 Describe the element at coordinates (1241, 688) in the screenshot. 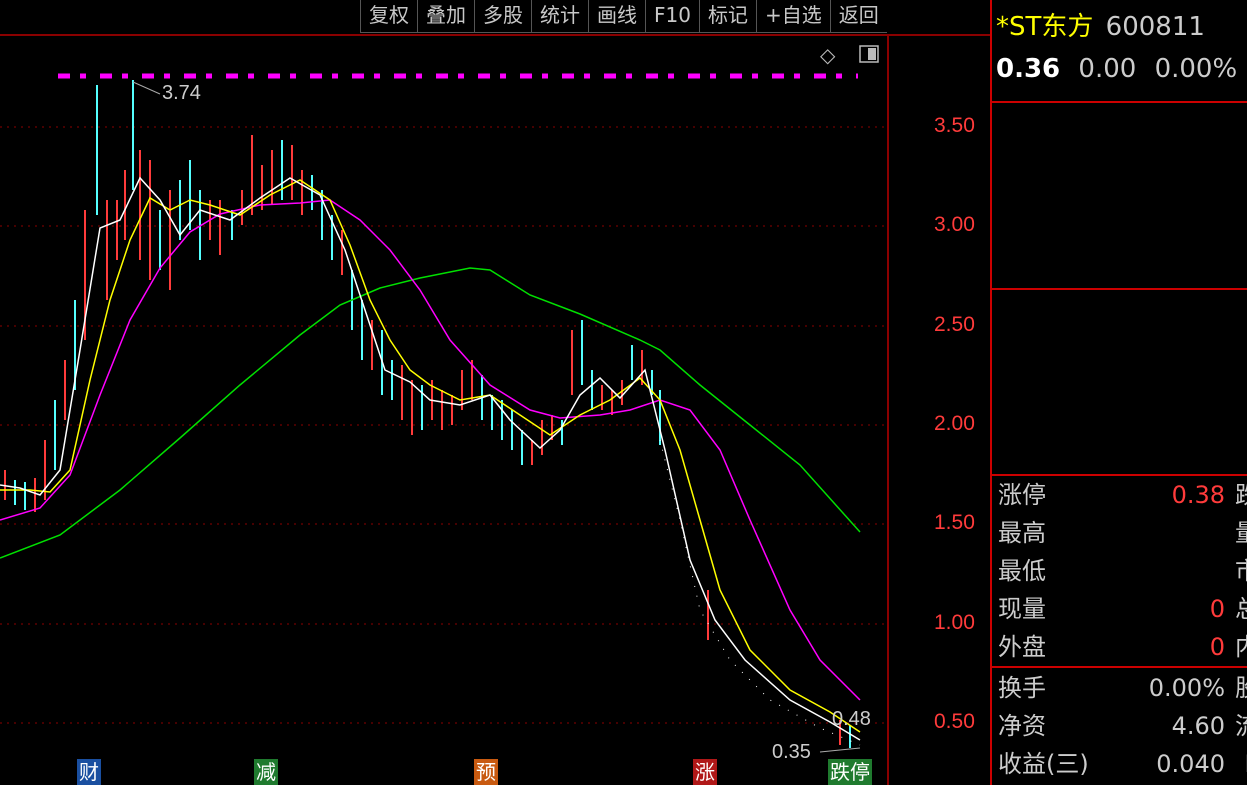

I see `quote-suffix: 股` at that location.